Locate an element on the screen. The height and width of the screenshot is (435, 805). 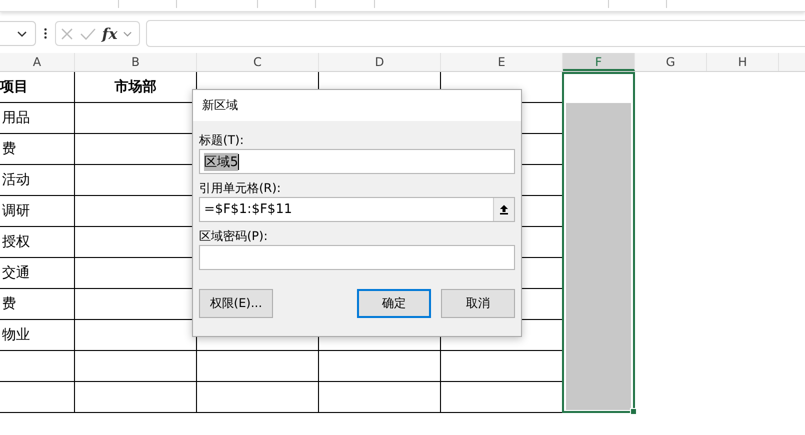
field-value: =$F$1:$F$11 is located at coordinates (248, 209).